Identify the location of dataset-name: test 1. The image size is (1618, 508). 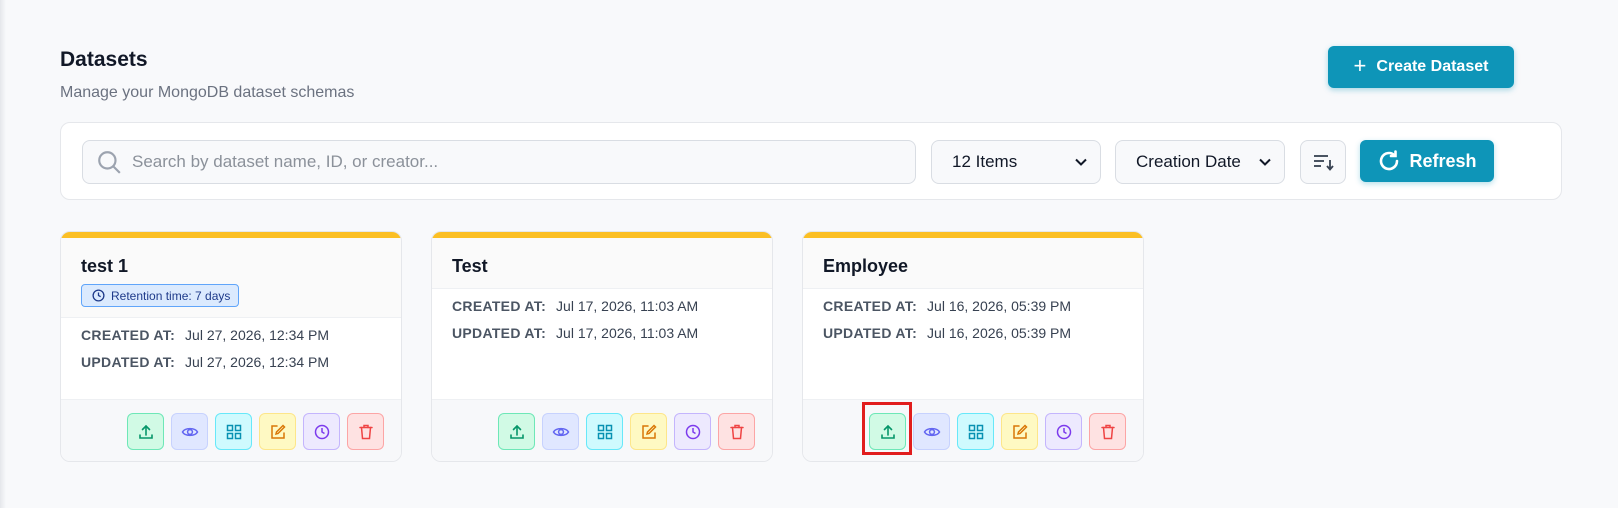
(105, 266).